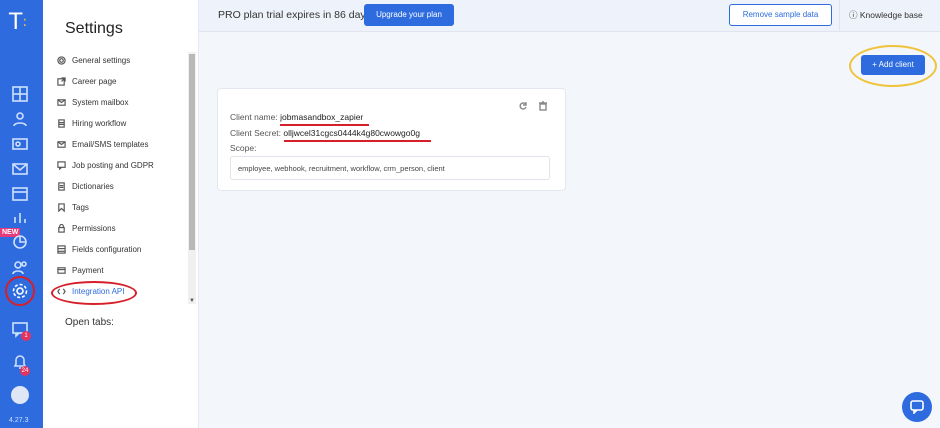  I want to click on settings-highlight-annotation, so click(20, 291).